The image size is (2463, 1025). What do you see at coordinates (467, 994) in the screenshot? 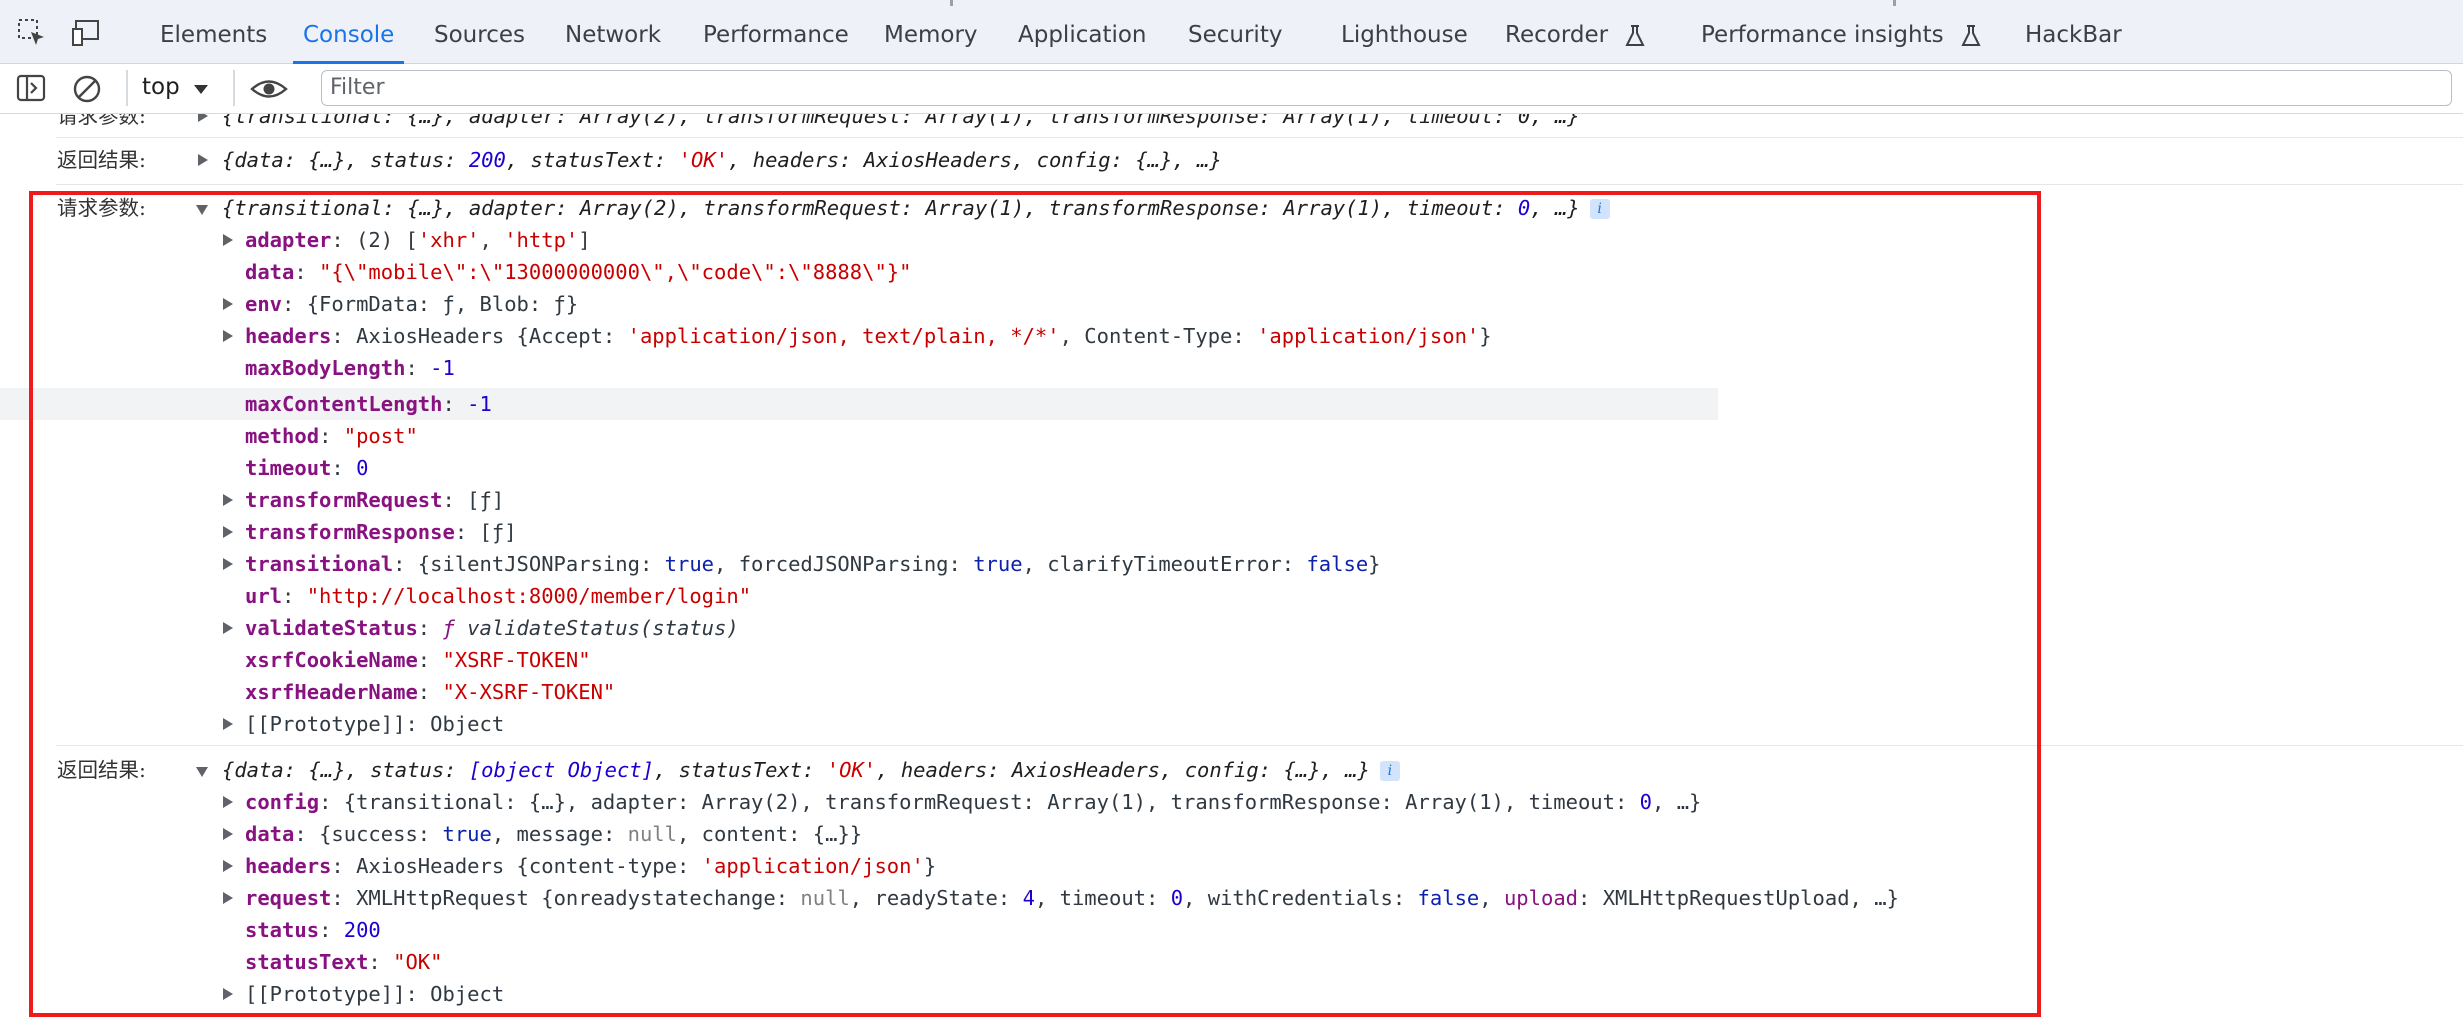
I see `prop-value: Object` at bounding box center [467, 994].